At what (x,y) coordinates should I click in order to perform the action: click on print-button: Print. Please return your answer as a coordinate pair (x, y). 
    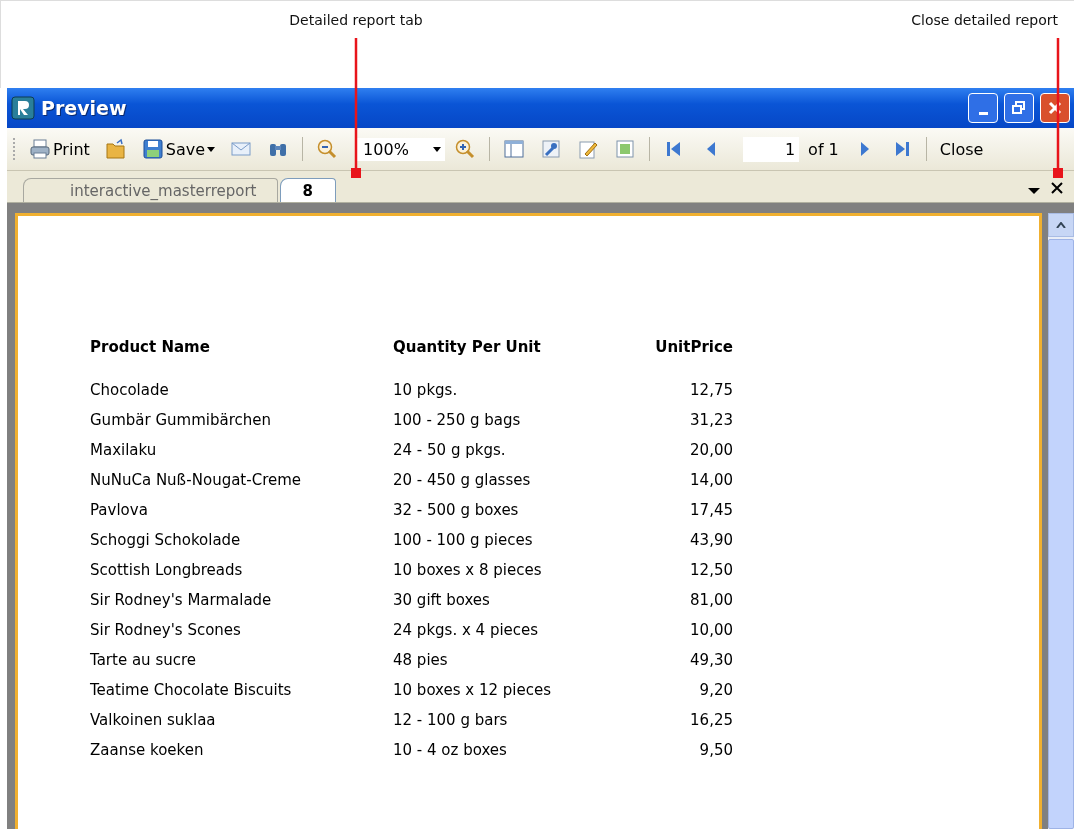
    Looking at the image, I should click on (59, 149).